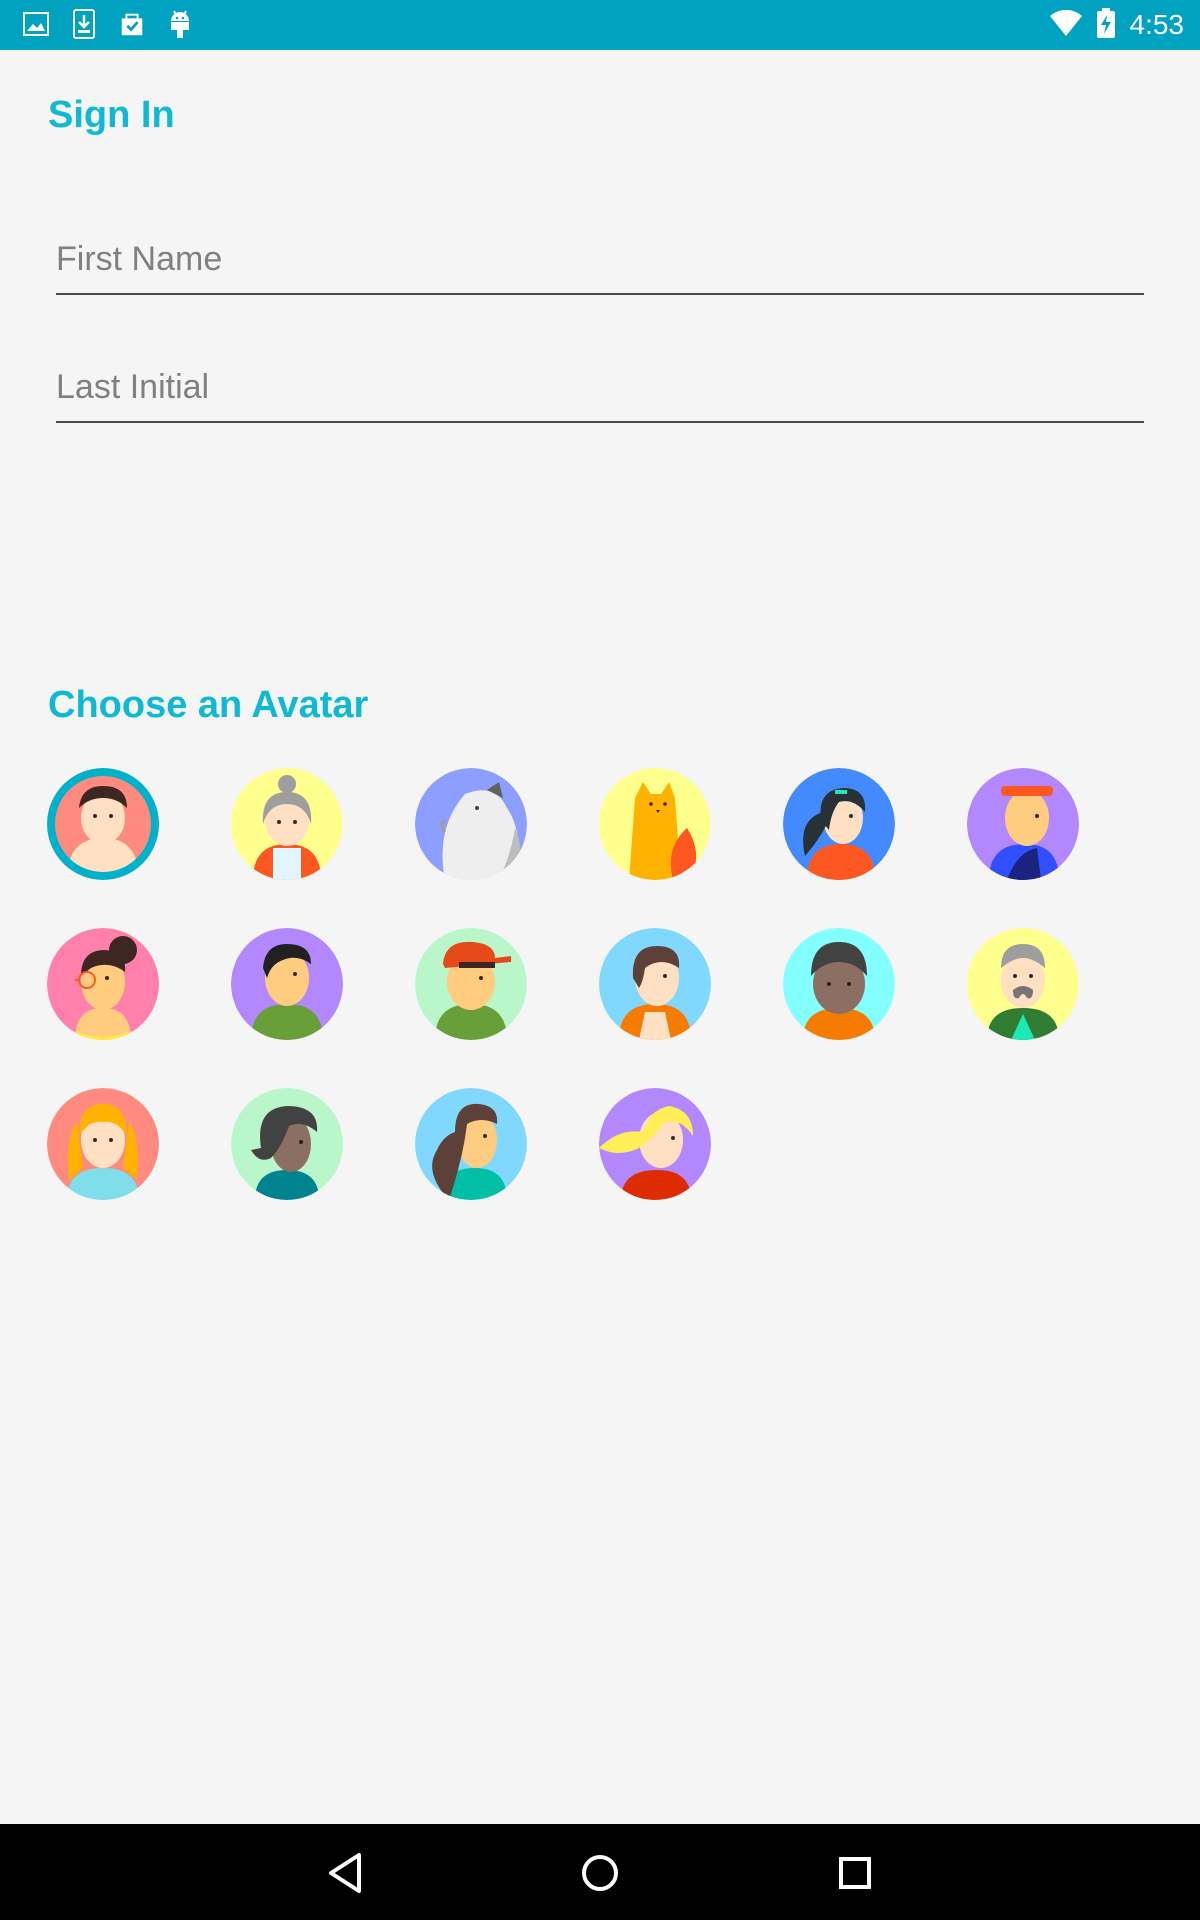 The height and width of the screenshot is (1920, 1200). Describe the element at coordinates (1157, 24) in the screenshot. I see `status-time: 4:53` at that location.